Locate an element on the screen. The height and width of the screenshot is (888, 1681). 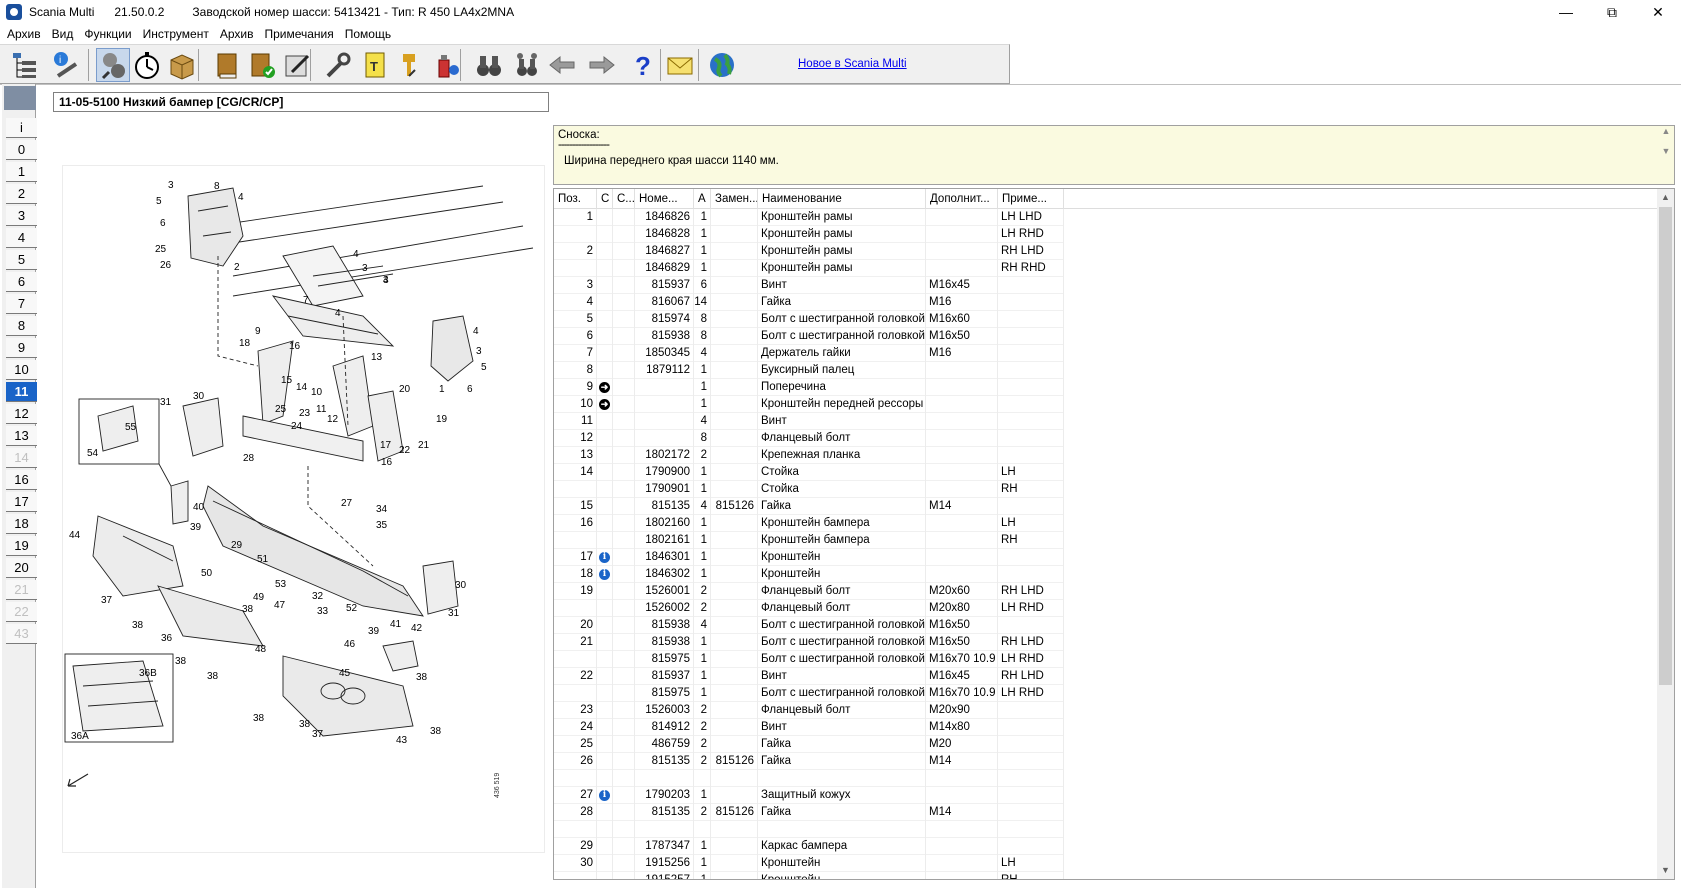
table-row: 28 815135 2 815126 Гайка M14 is located at coordinates (809, 812).